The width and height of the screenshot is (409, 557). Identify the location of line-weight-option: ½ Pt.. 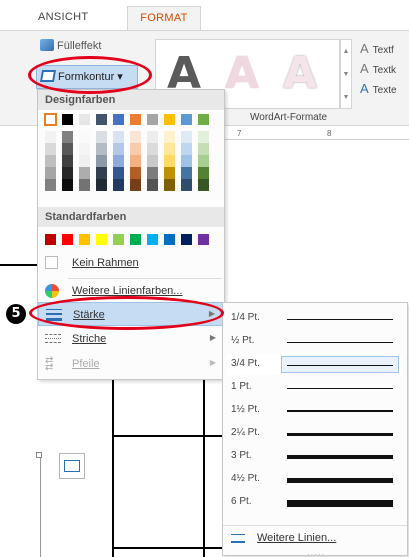
(315, 341).